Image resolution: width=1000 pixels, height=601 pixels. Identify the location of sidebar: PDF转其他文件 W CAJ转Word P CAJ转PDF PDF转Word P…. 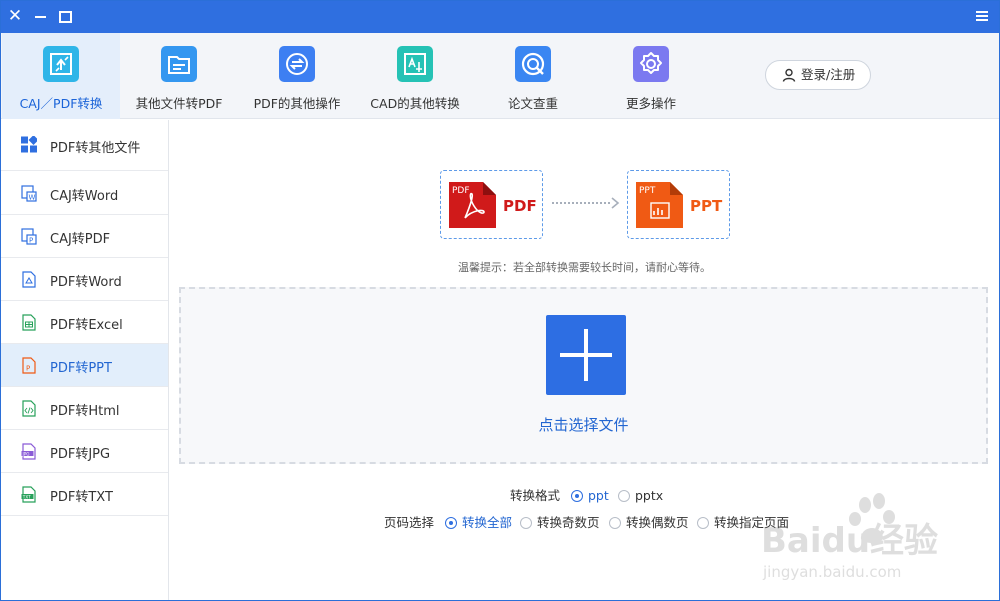
(85, 360).